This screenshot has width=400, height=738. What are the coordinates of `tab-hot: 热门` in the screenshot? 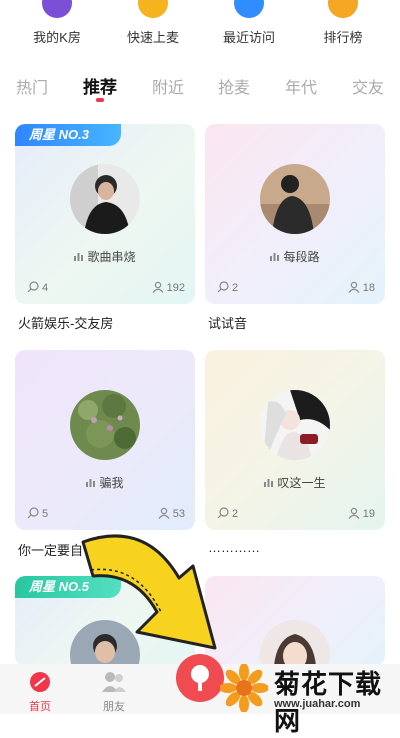 It's located at (32, 86).